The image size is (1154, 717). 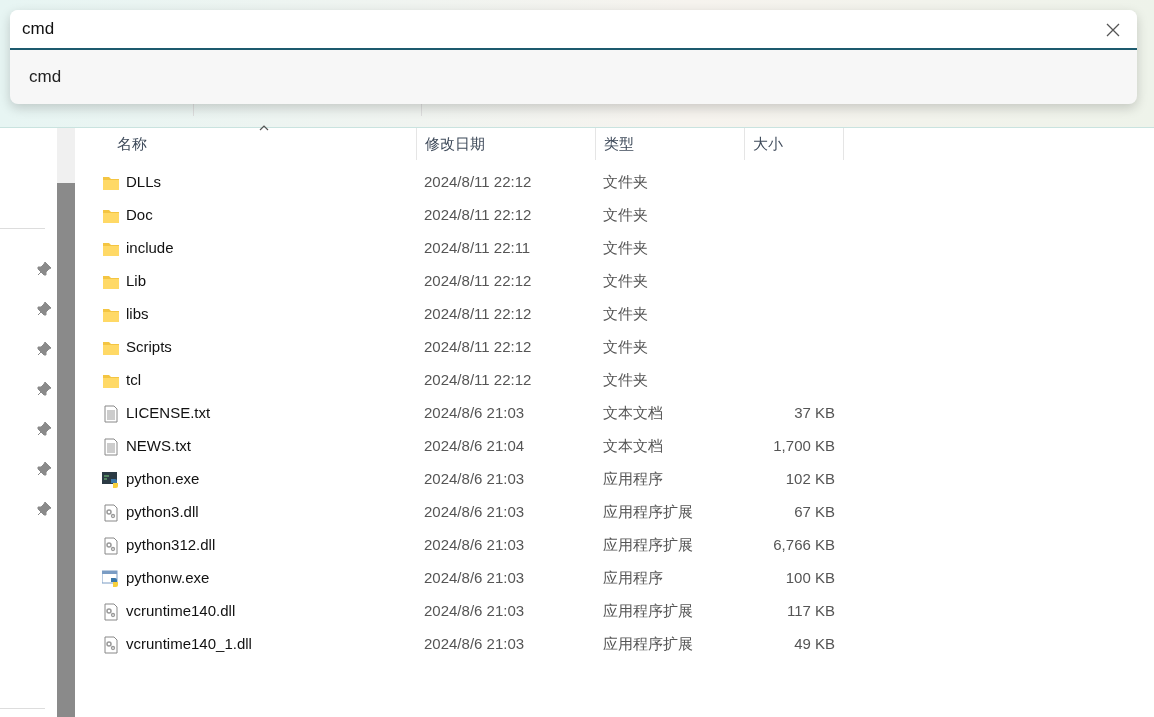 What do you see at coordinates (505, 144) in the screenshot?
I see `column-header: 修改日期` at bounding box center [505, 144].